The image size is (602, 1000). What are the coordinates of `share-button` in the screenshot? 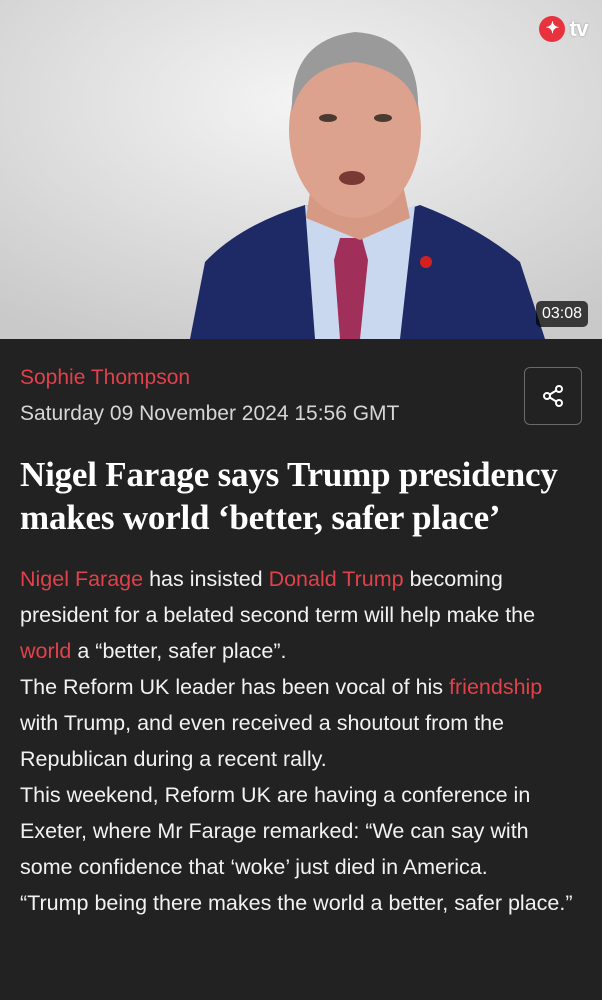 It's located at (553, 396).